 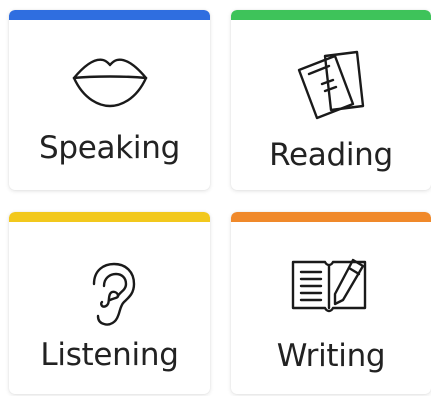 I want to click on writing-accent-bar, so click(x=331, y=217).